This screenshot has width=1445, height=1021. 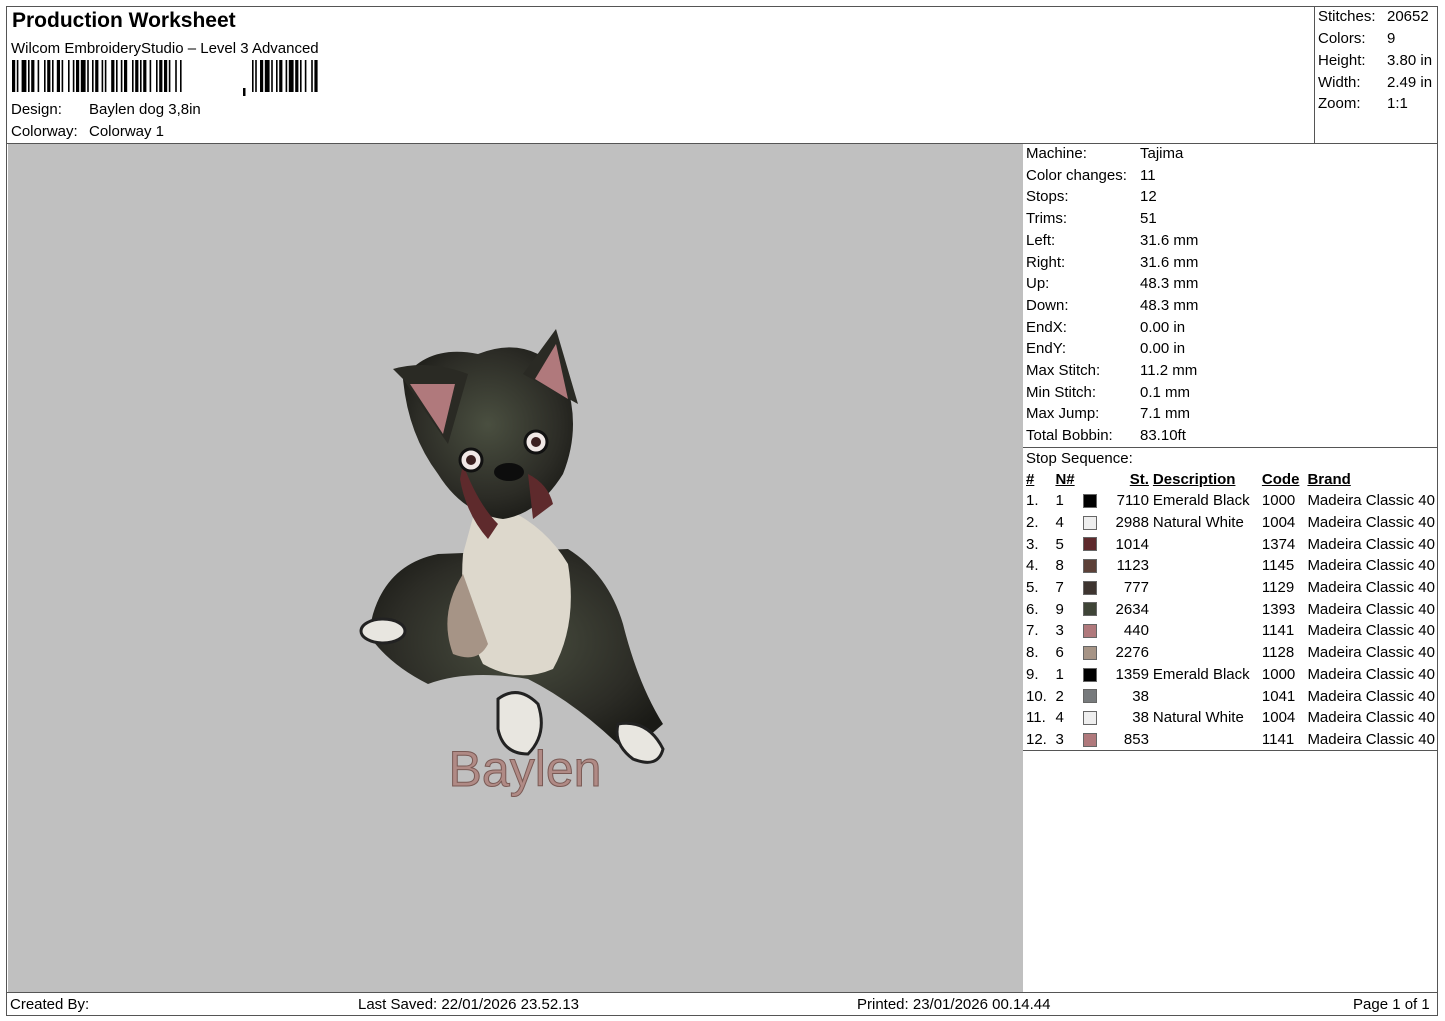 What do you see at coordinates (1132, 674) in the screenshot?
I see `row-stitches: 1359` at bounding box center [1132, 674].